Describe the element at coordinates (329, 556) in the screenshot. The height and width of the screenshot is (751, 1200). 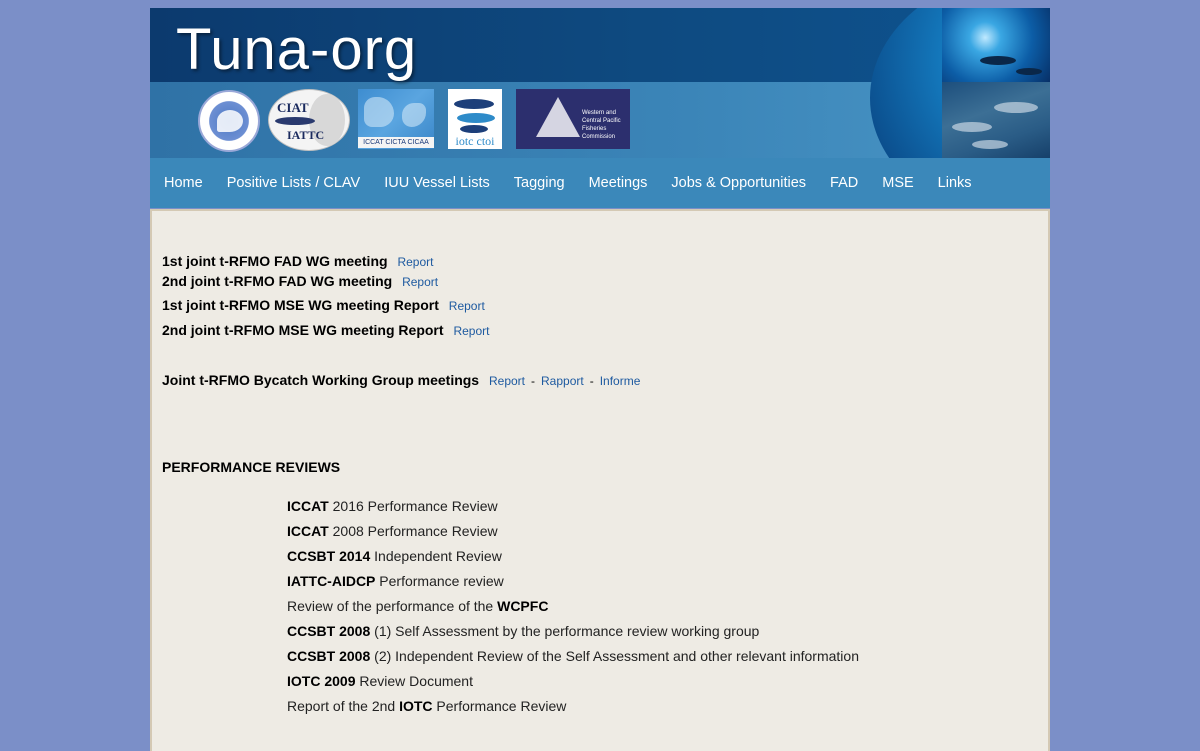
I see `review-org: CCSBT 2014` at that location.